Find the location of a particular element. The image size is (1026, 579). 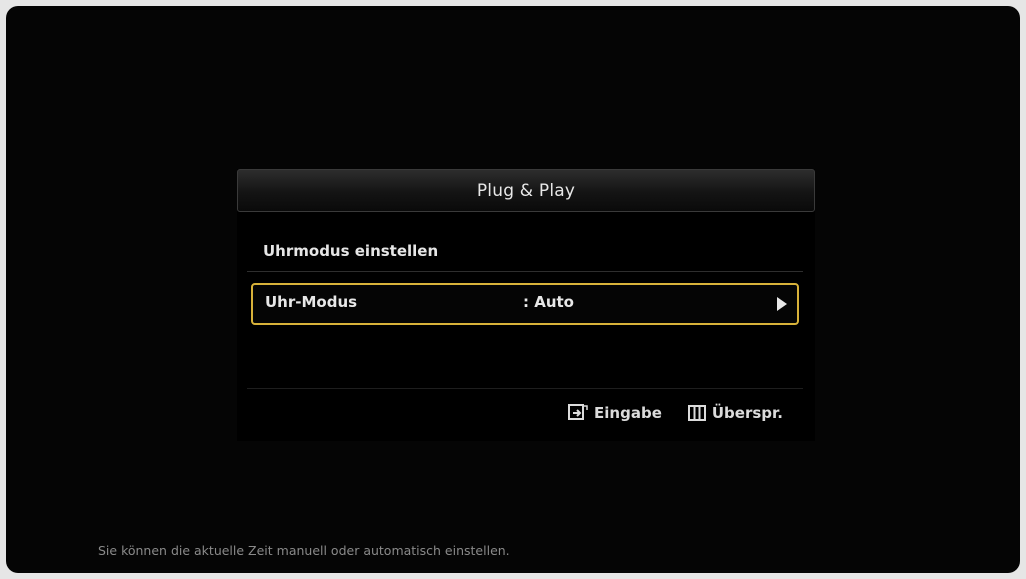

clock-mode-option: Uhr-Modus : Auto is located at coordinates (525, 304).